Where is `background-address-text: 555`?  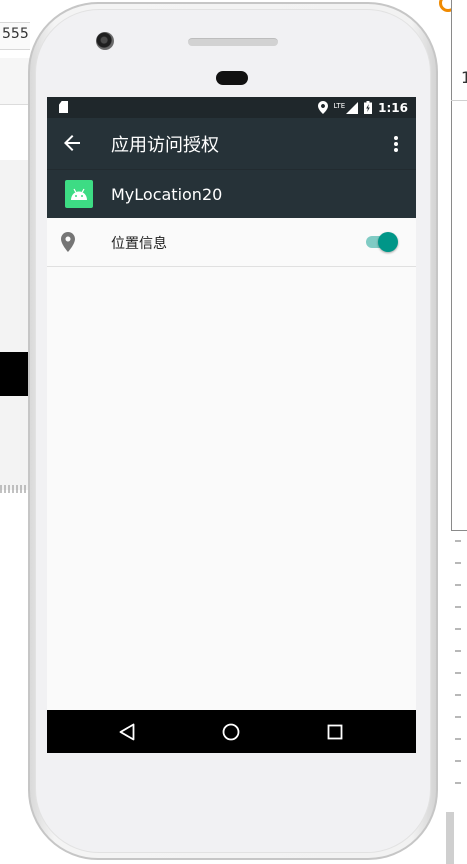 background-address-text: 555 is located at coordinates (15, 34).